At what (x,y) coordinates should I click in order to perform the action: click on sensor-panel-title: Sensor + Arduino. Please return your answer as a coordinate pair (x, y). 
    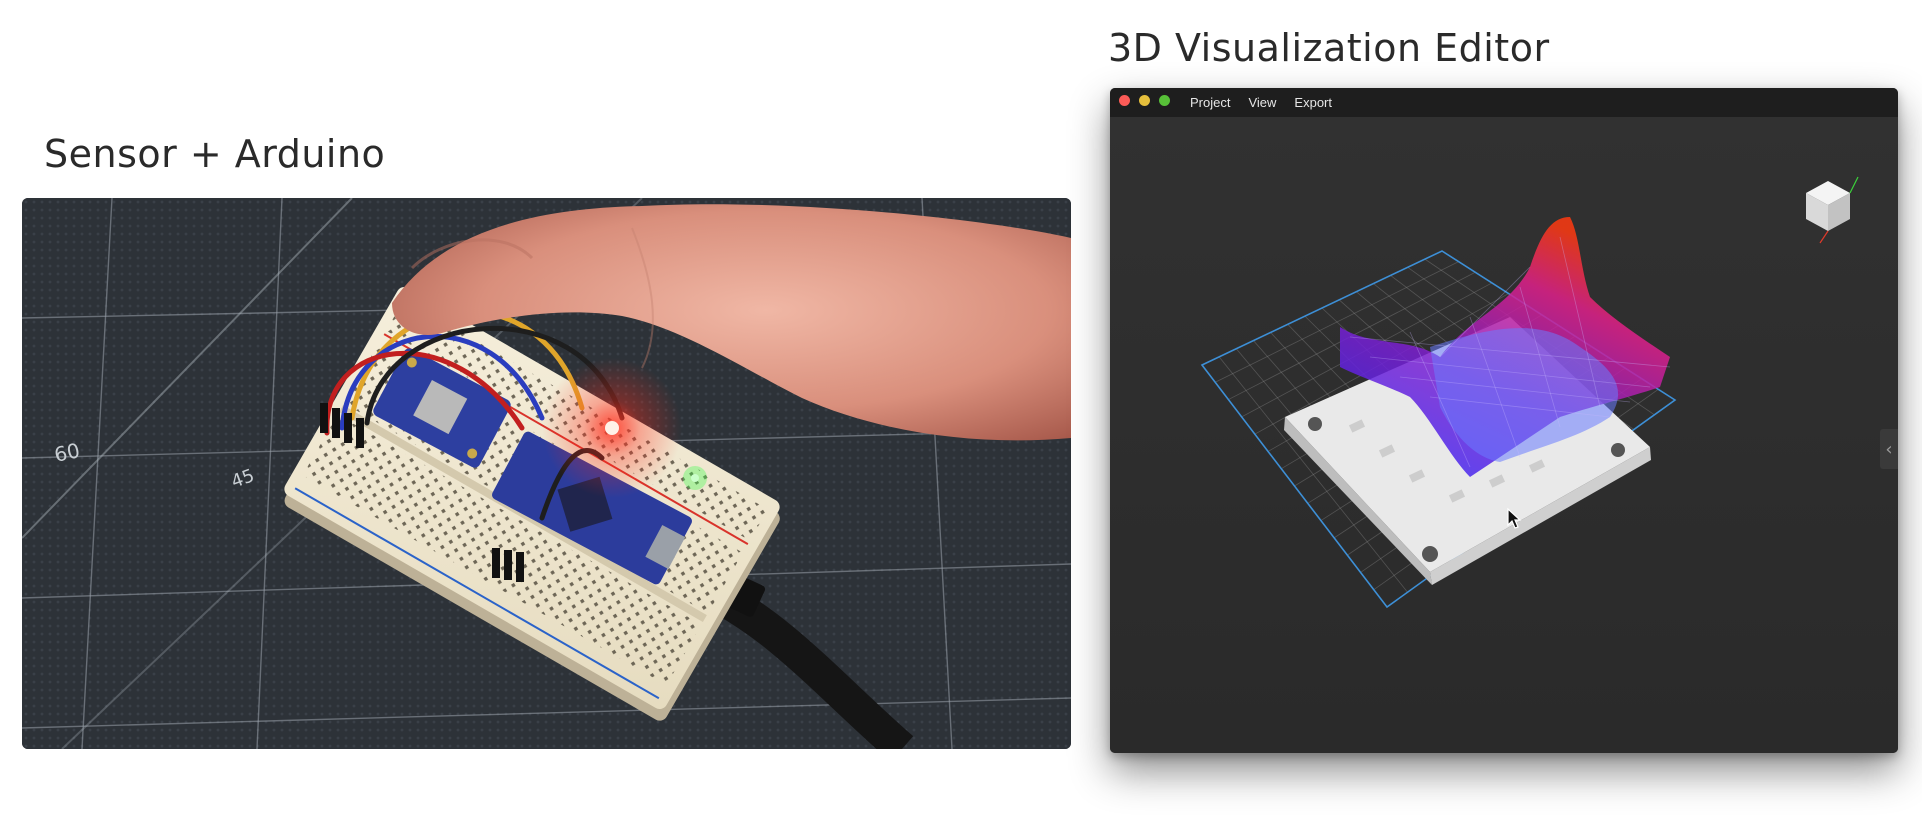
    Looking at the image, I should click on (215, 154).